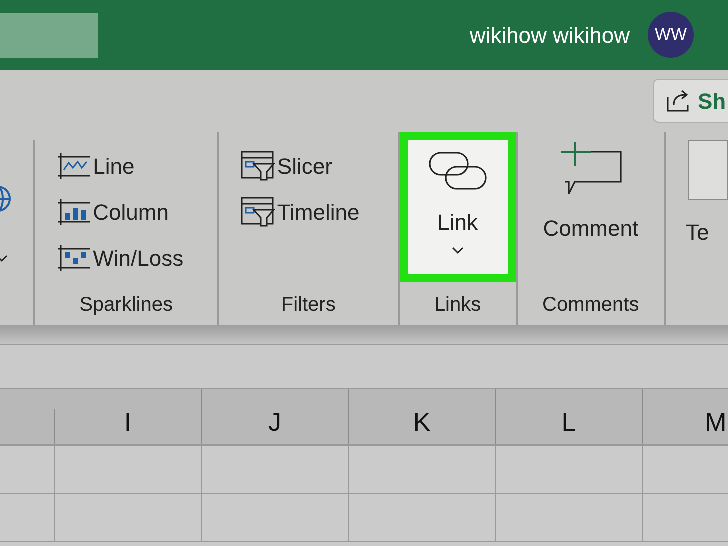 Image resolution: width=728 pixels, height=546 pixels. I want to click on ribbon-button: Line, so click(137, 166).